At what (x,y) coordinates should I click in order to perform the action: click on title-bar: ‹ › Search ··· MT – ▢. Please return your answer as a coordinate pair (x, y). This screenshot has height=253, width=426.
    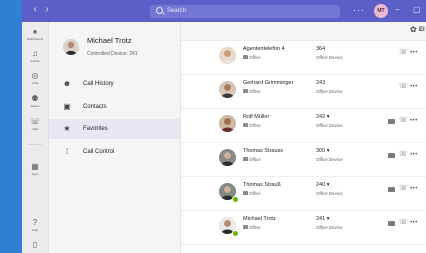
    Looking at the image, I should click on (224, 11).